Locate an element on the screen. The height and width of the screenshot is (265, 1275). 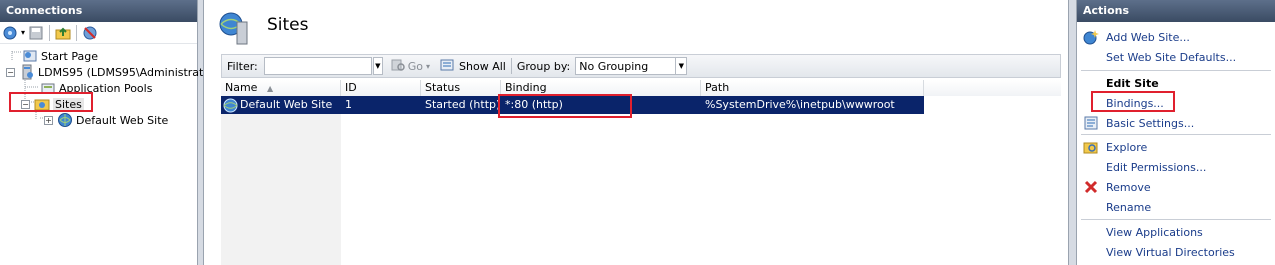
connections-header: Connections is located at coordinates (98, 11).